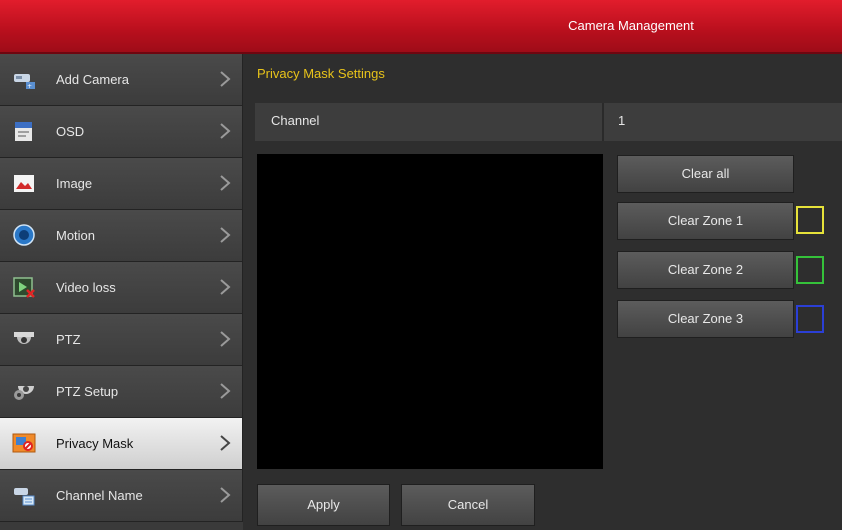 The height and width of the screenshot is (530, 842). Describe the element at coordinates (323, 505) in the screenshot. I see `apply-button: Apply` at that location.